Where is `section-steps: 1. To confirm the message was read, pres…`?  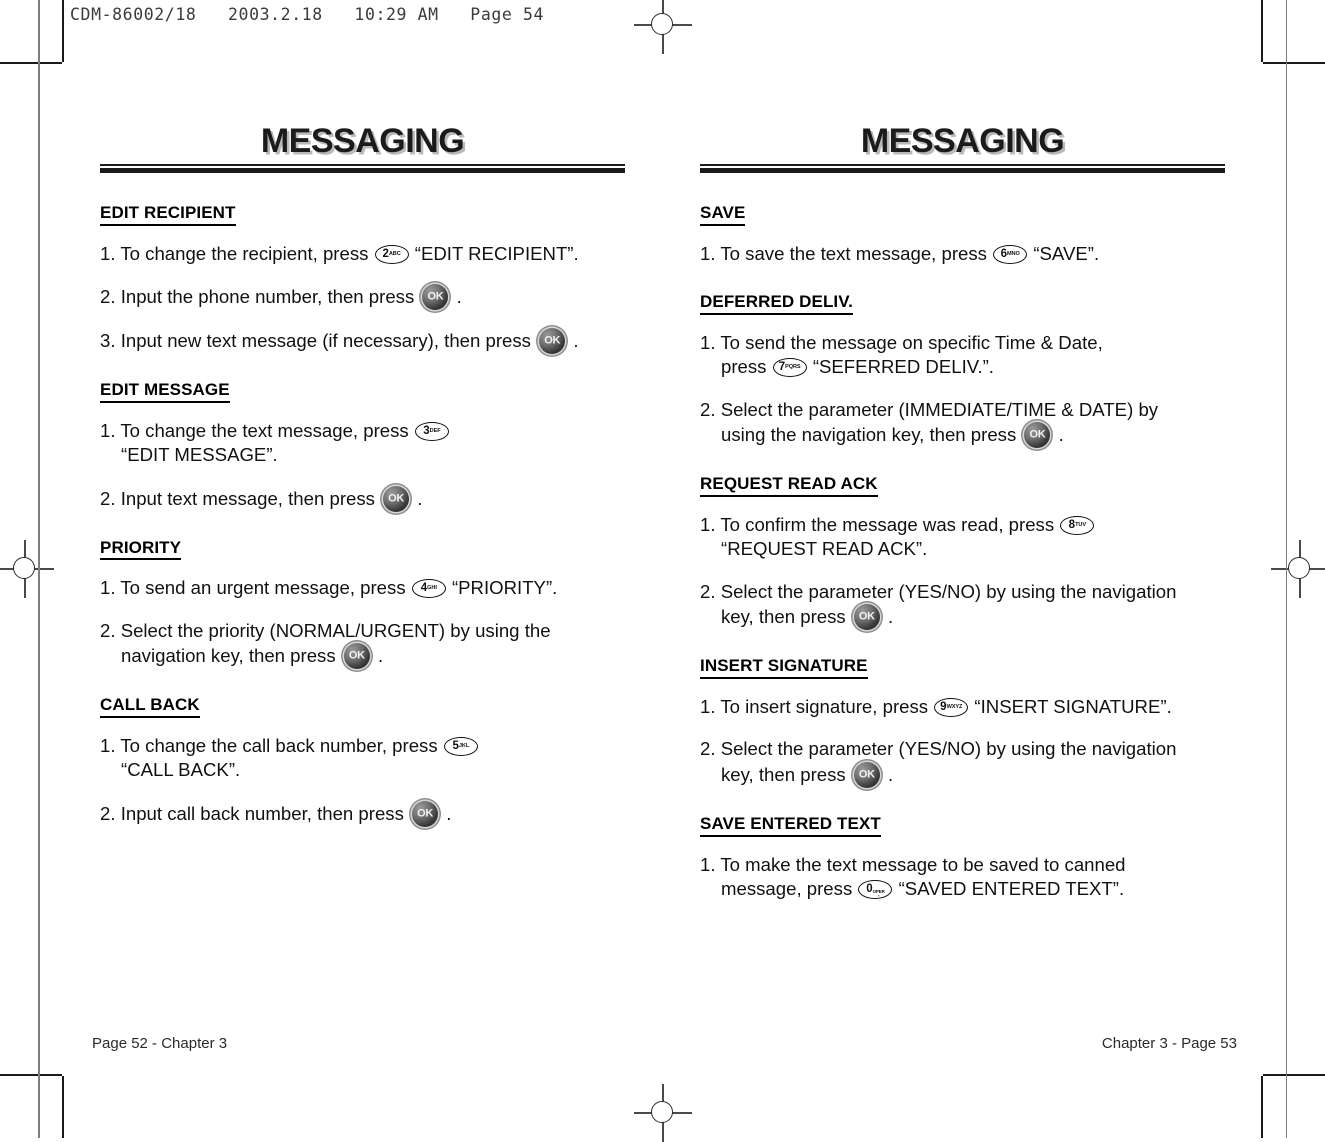
section-steps: 1. To confirm the message was read, pres… is located at coordinates (962, 572).